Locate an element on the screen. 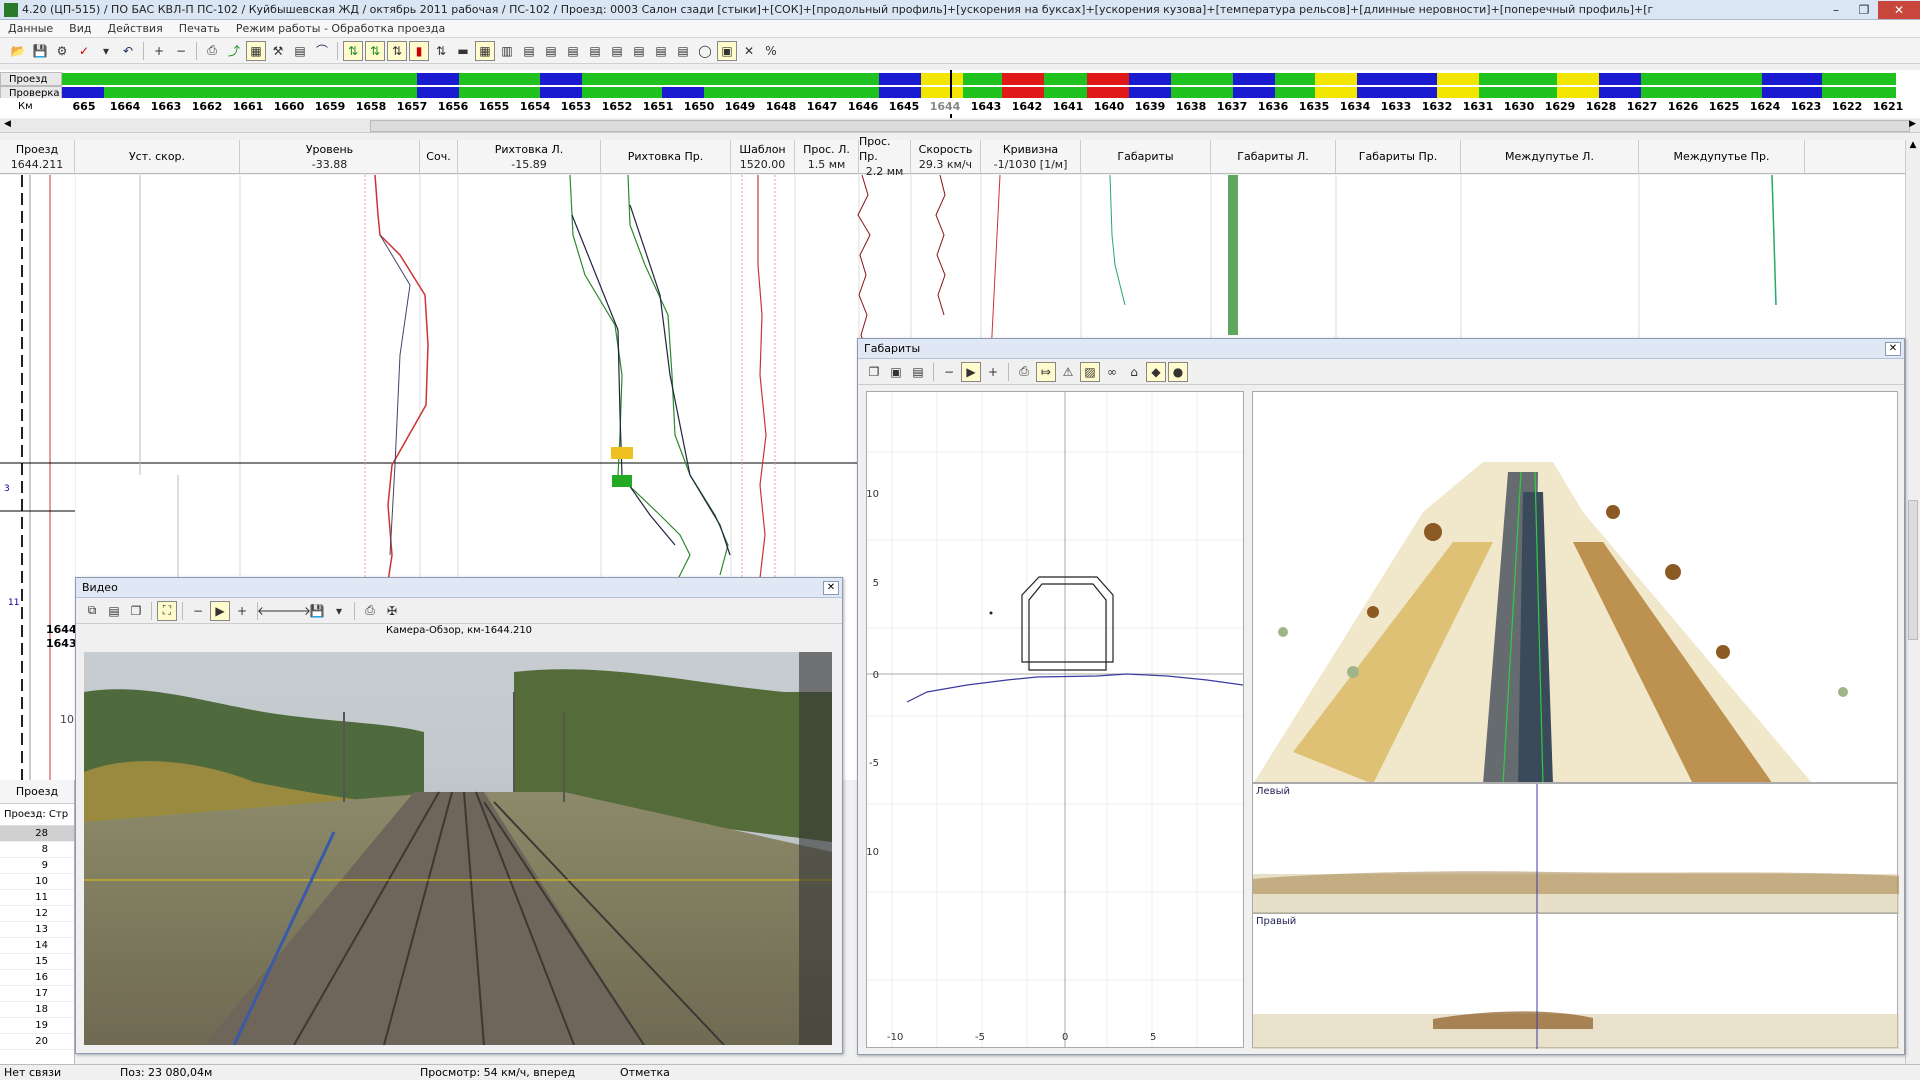 Image resolution: width=1920 pixels, height=1080 pixels. pattern-icon: ▨ is located at coordinates (1090, 371).